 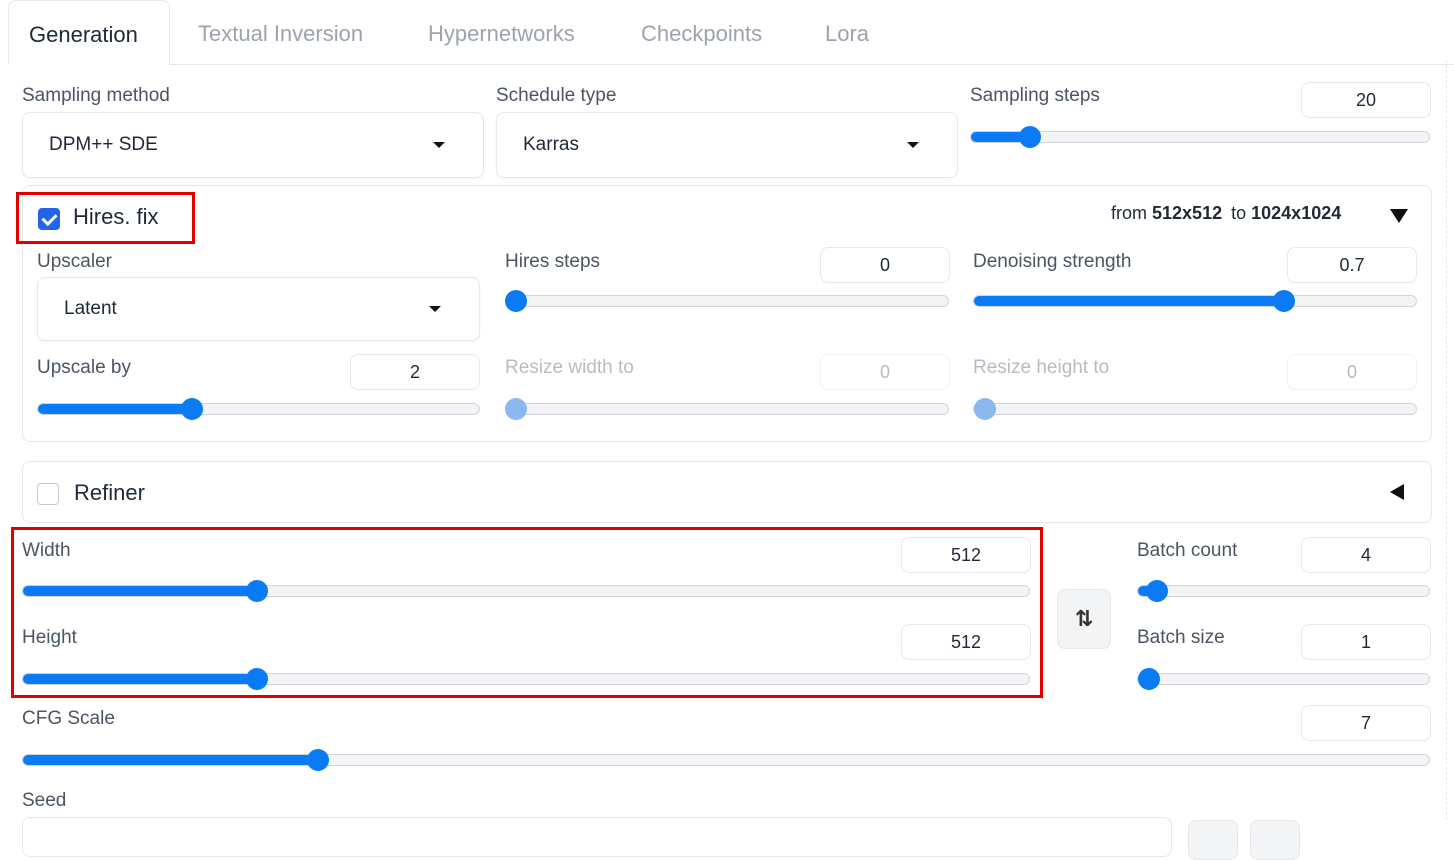 What do you see at coordinates (103, 144) in the screenshot?
I see `sampling-method-value: DPM++ SDE` at bounding box center [103, 144].